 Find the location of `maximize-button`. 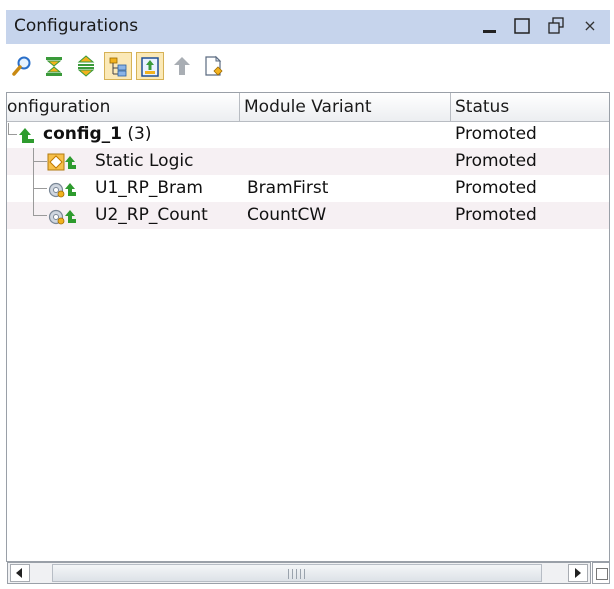

maximize-button is located at coordinates (522, 26).